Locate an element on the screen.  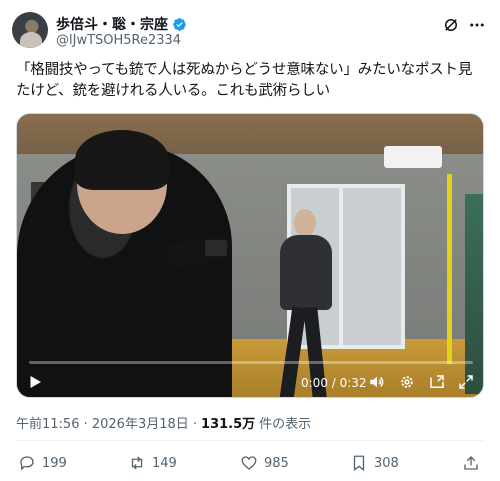
retweet-count: 149 is located at coordinates (164, 463).